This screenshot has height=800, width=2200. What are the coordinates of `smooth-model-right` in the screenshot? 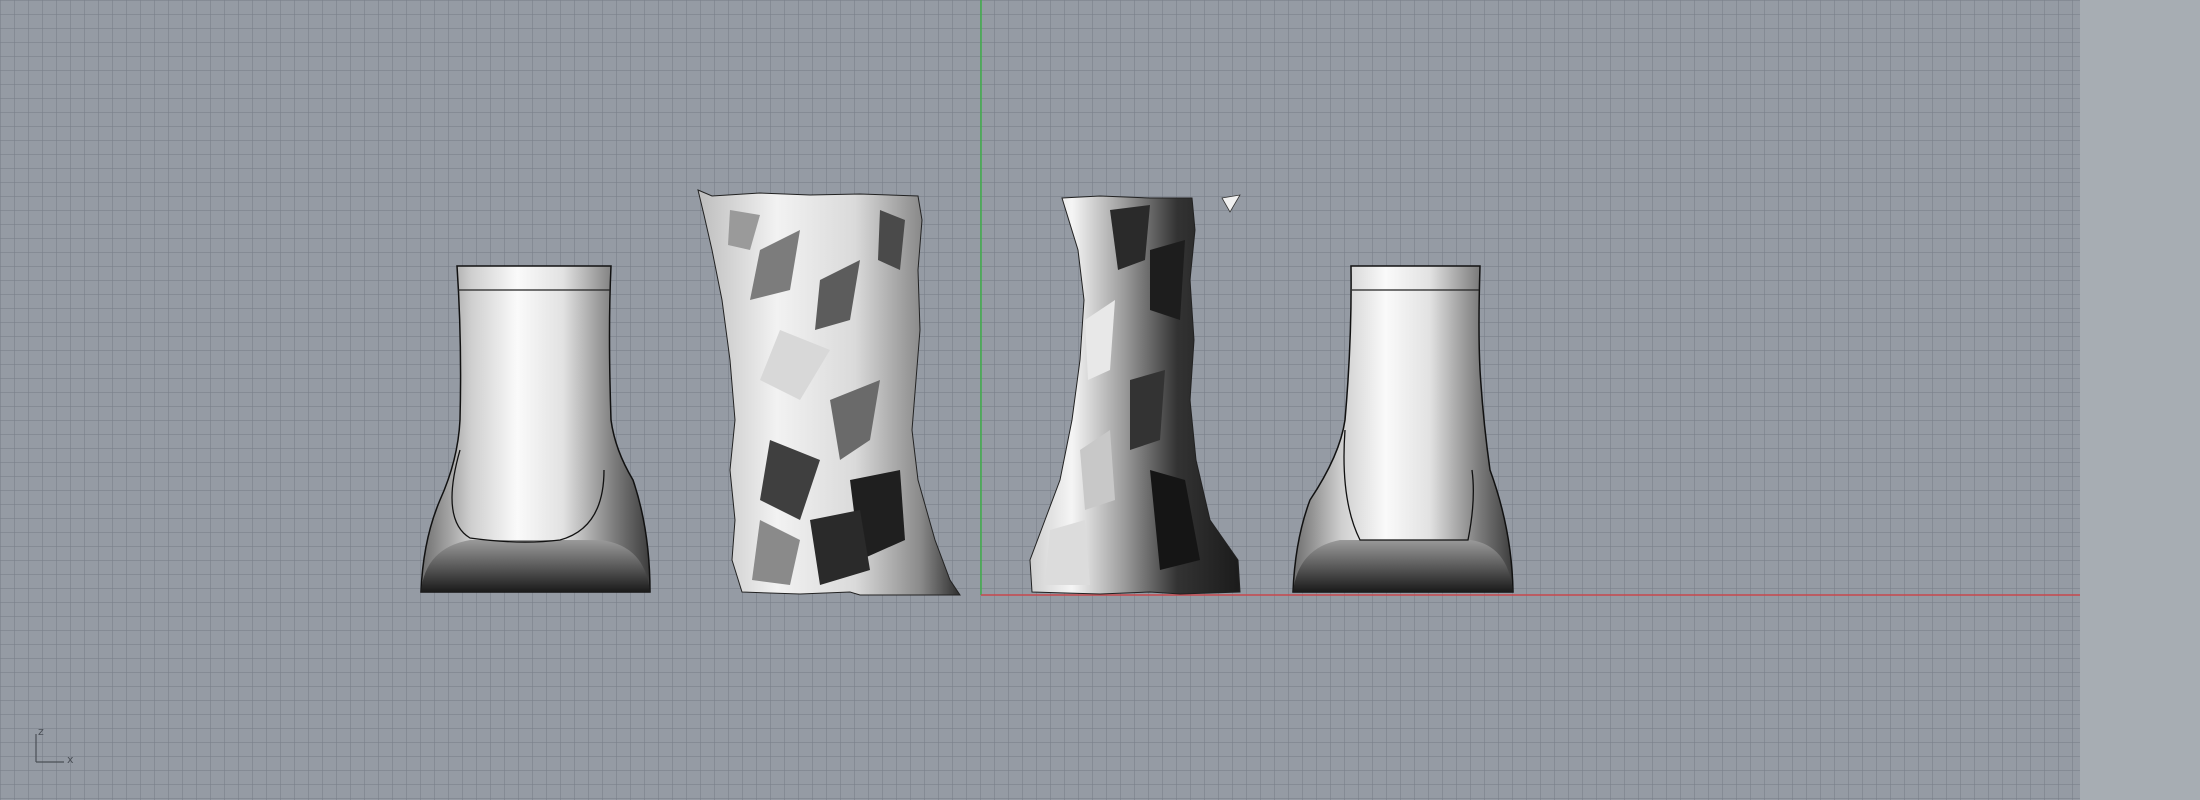 It's located at (1403, 429).